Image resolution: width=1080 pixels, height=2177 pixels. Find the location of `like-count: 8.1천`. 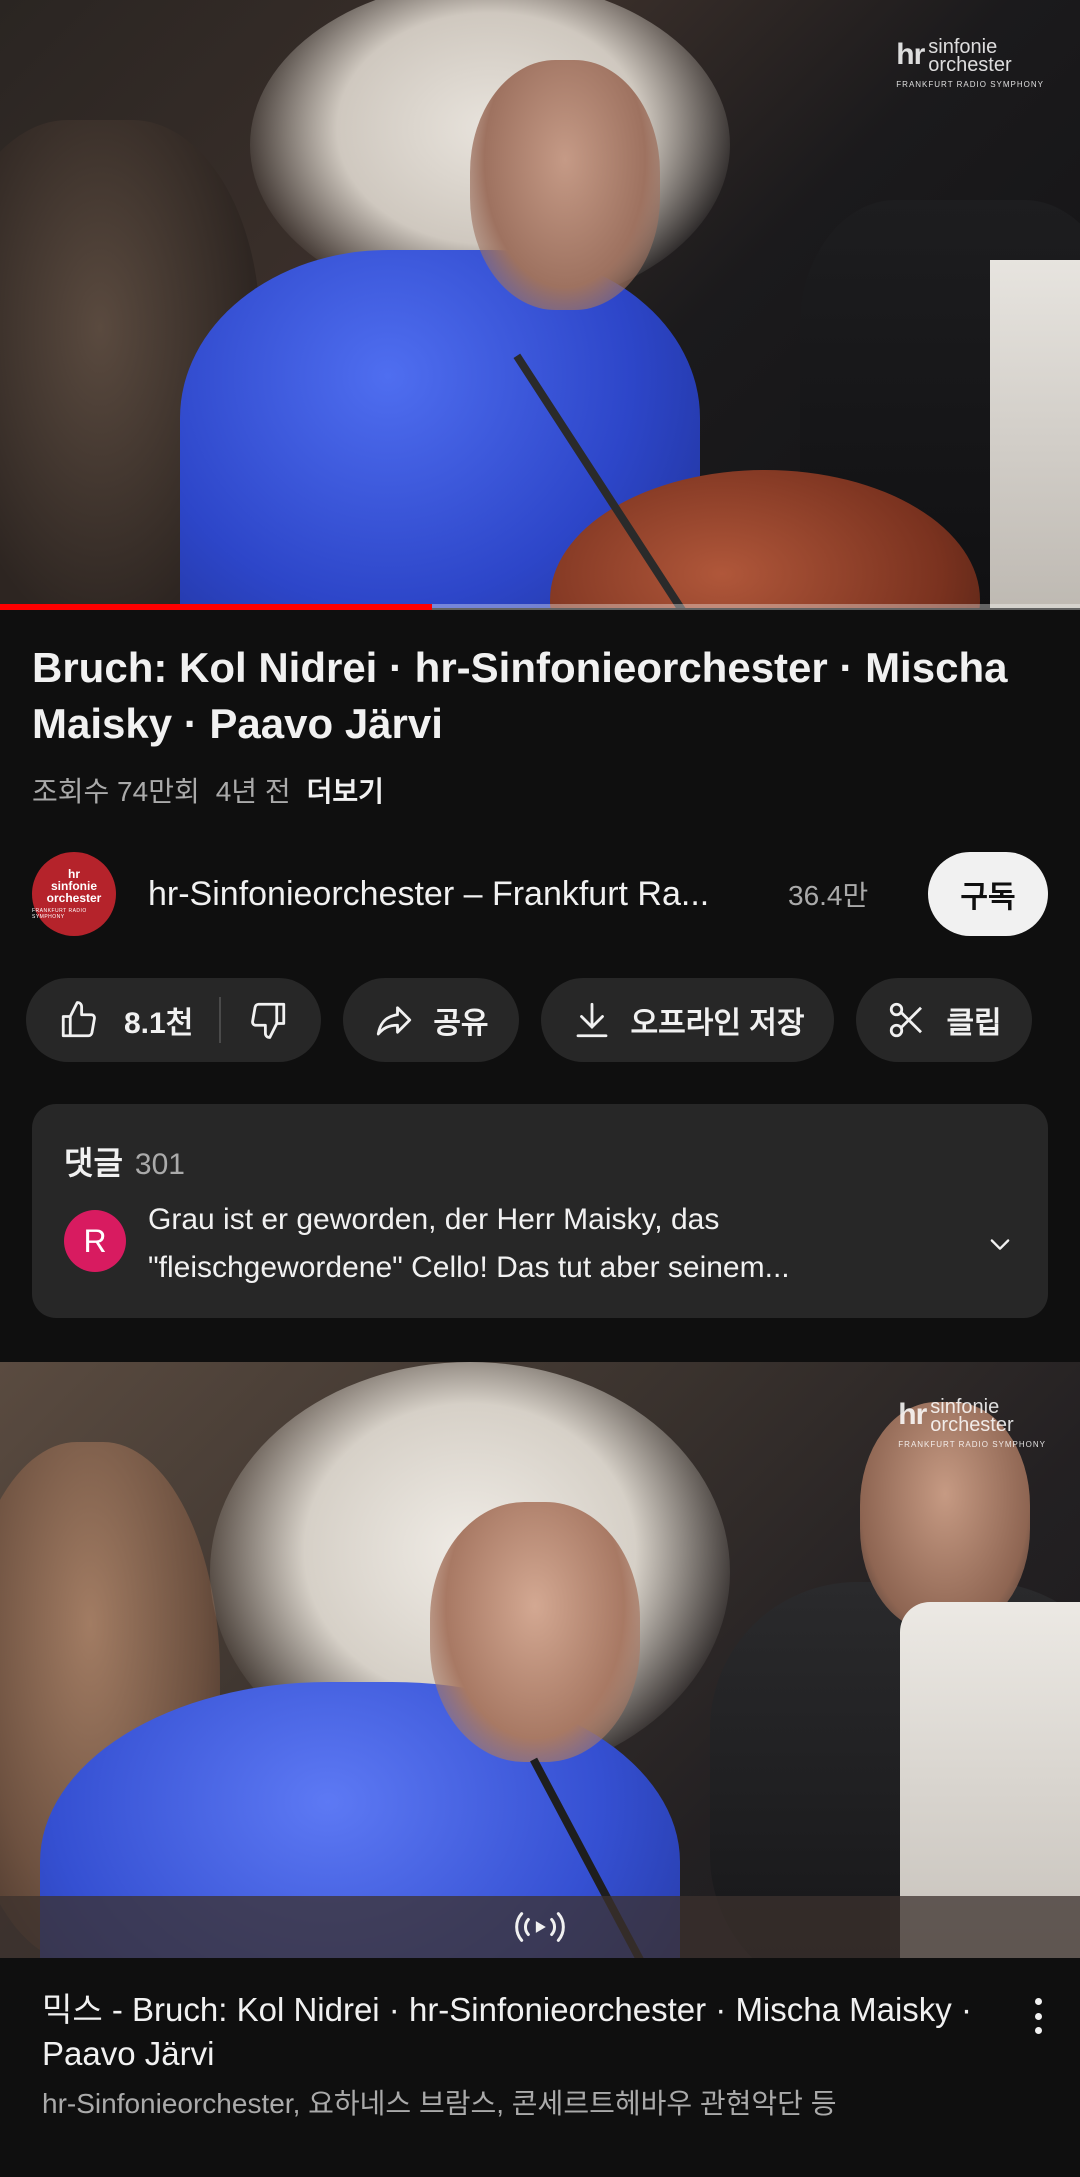

like-count: 8.1천 is located at coordinates (159, 1023).